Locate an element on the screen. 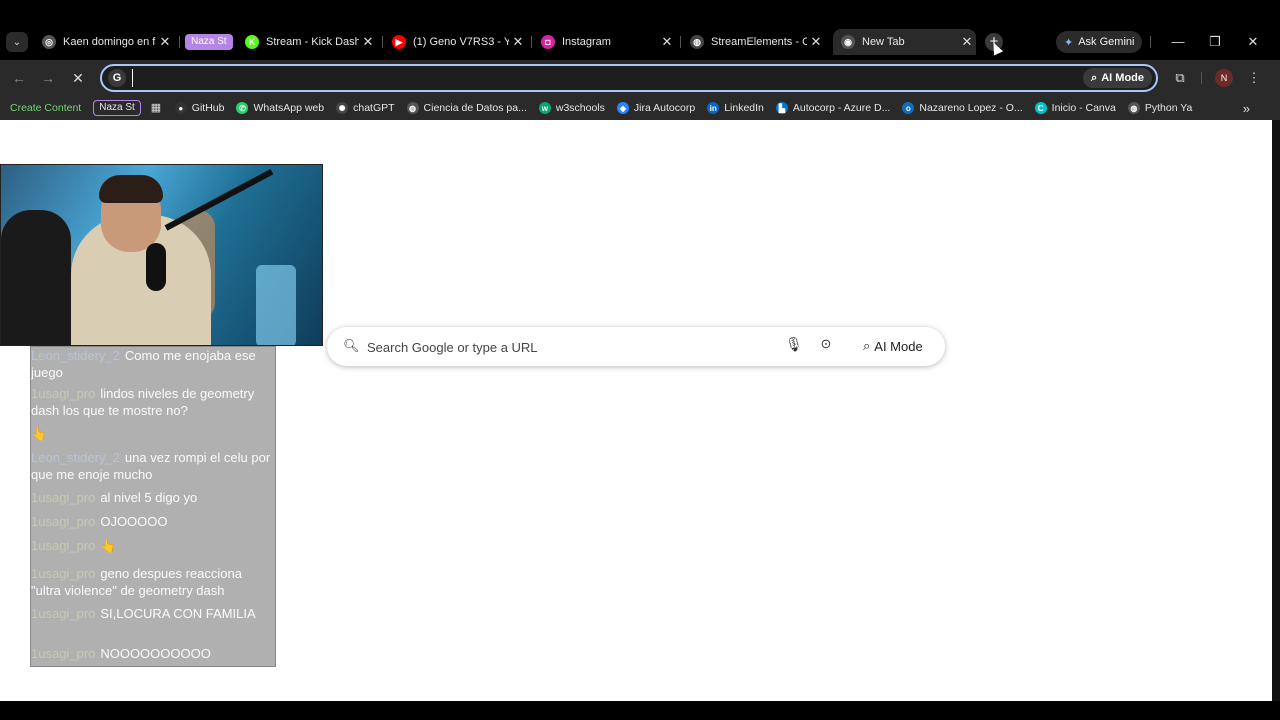  tab-1: K Stream - Kick Dashb ✕ is located at coordinates (307, 42).